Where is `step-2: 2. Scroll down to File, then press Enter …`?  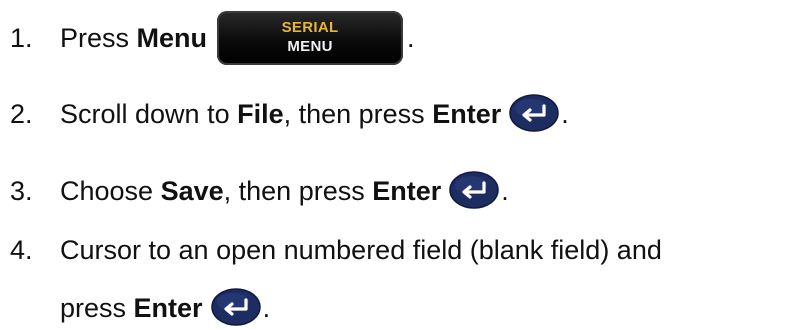
step-2: 2. Scroll down to File, then press Enter … is located at coordinates (289, 114).